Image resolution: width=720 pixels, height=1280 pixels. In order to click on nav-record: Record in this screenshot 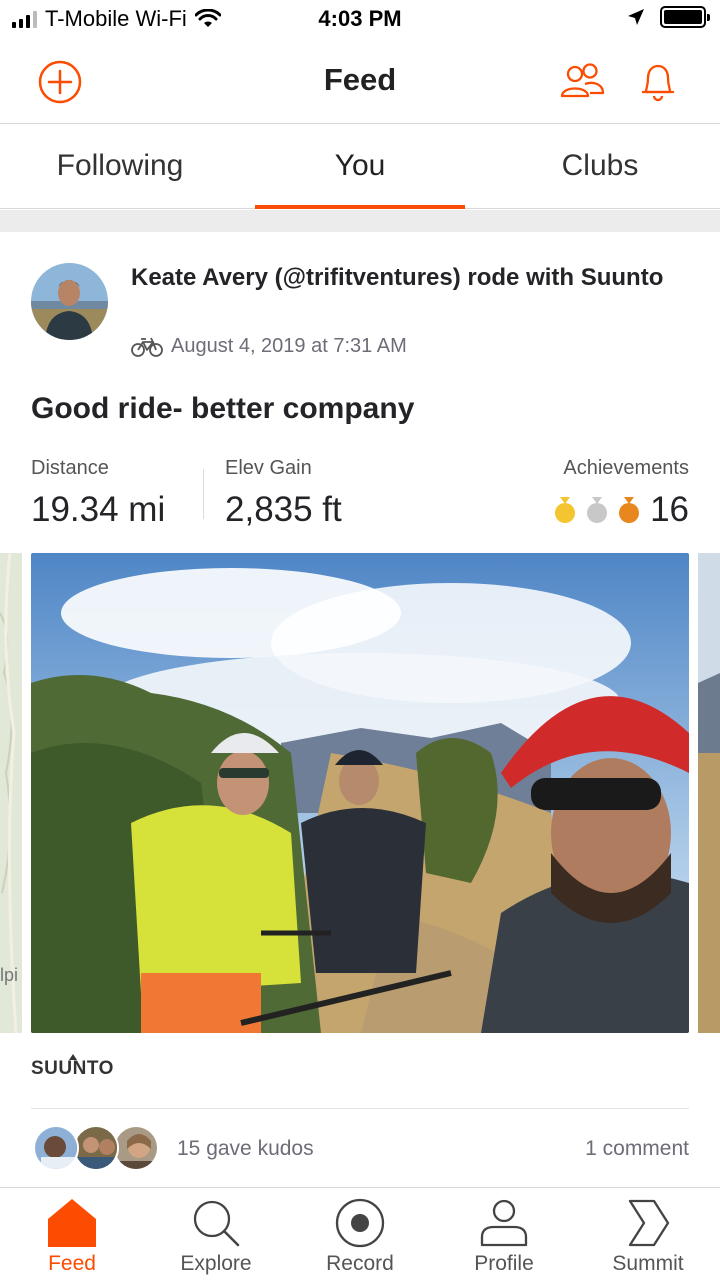, I will do `click(360, 1234)`.